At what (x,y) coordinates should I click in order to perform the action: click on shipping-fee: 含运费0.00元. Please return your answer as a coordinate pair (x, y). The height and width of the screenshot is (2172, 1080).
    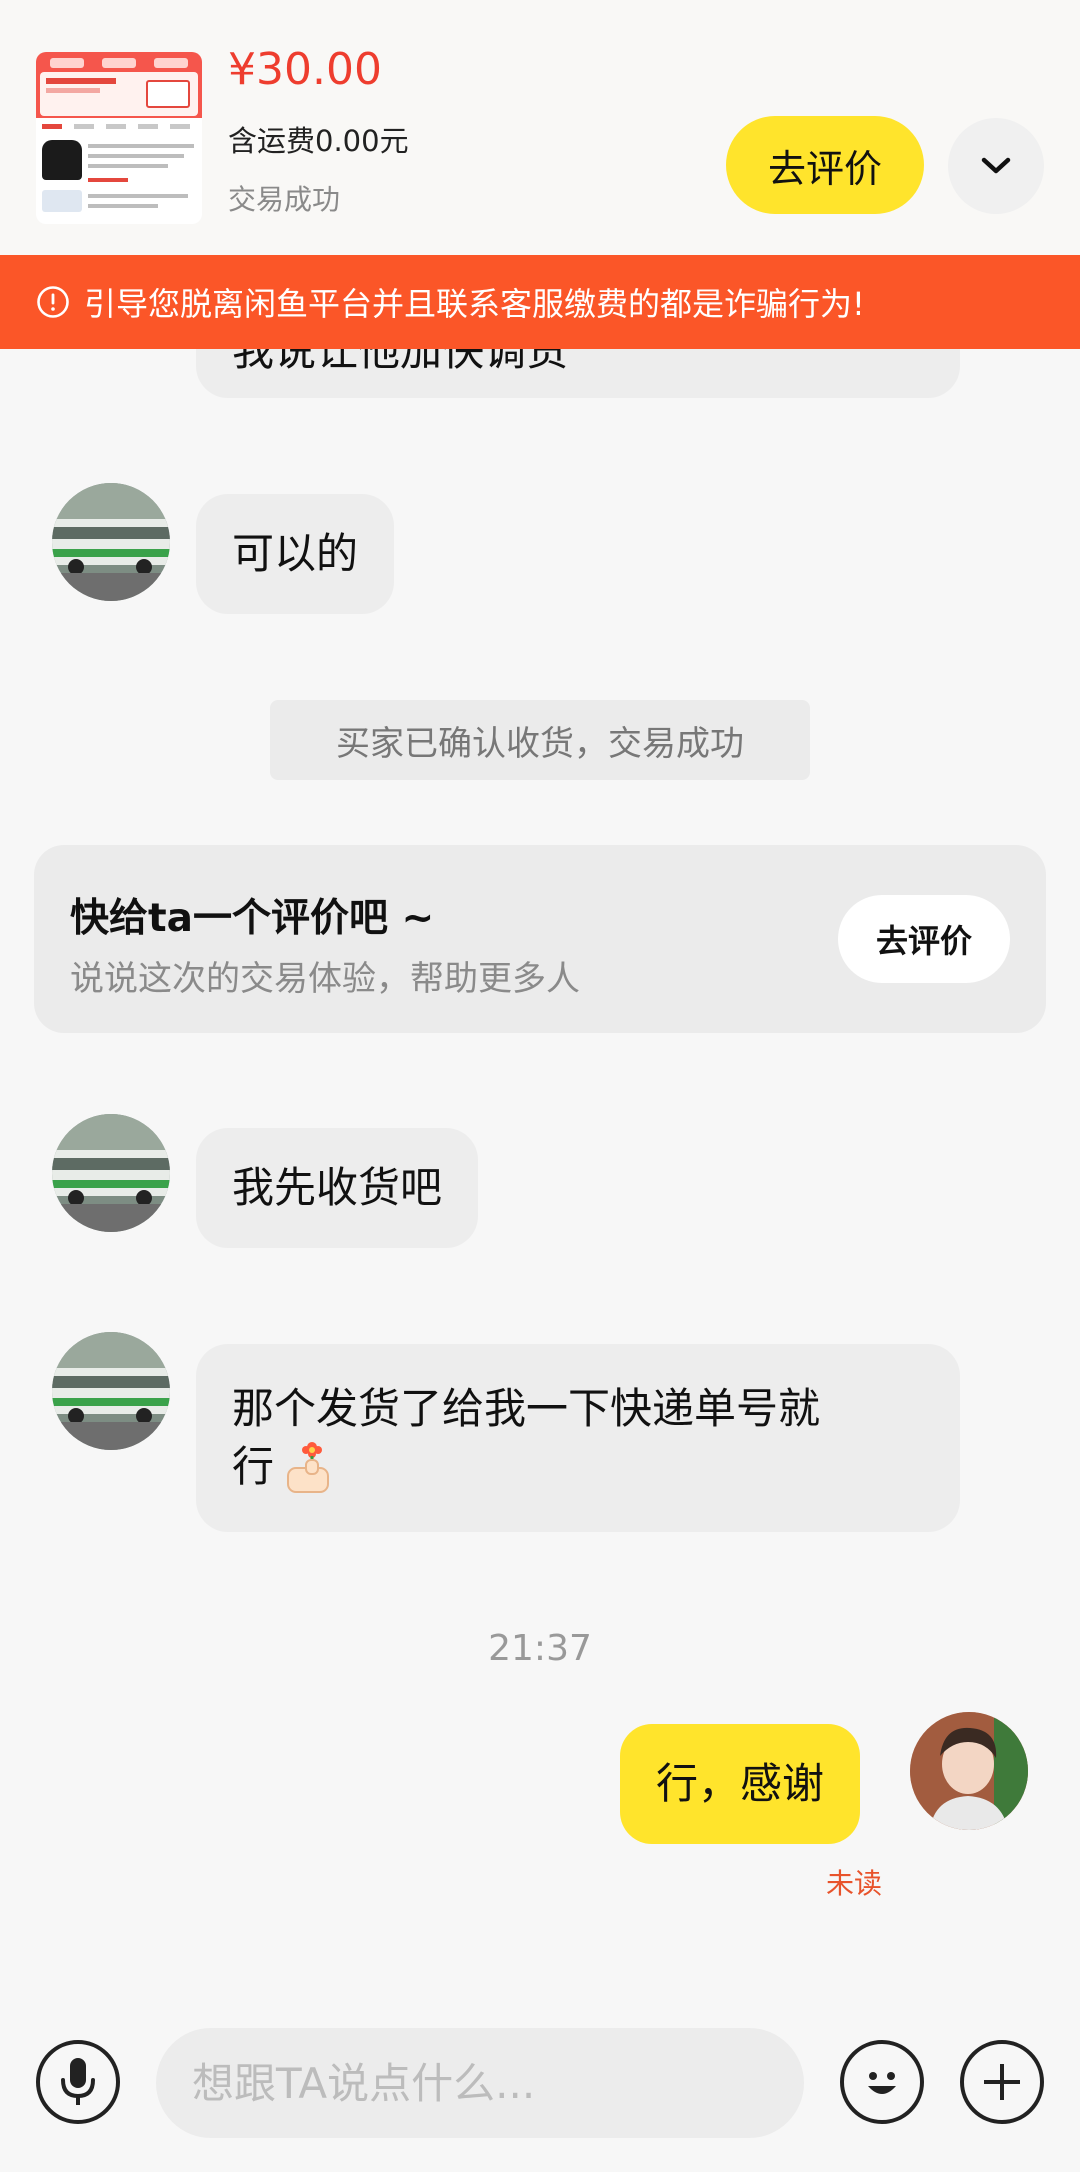
    Looking at the image, I should click on (318, 141).